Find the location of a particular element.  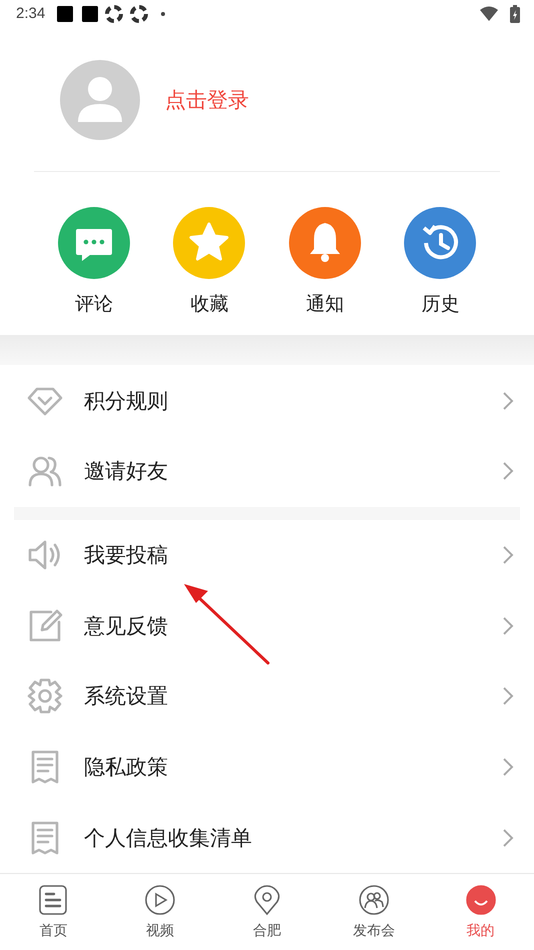

menu-item: 系统设置 is located at coordinates (267, 696).